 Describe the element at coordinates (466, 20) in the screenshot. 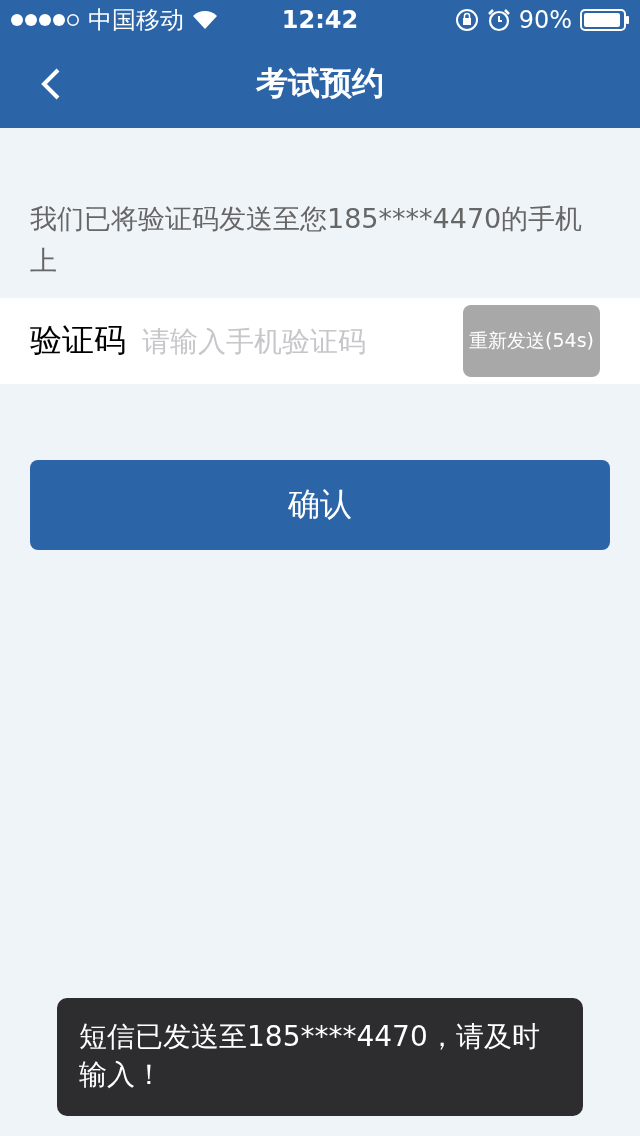

I see `rotation-lock-icon` at that location.